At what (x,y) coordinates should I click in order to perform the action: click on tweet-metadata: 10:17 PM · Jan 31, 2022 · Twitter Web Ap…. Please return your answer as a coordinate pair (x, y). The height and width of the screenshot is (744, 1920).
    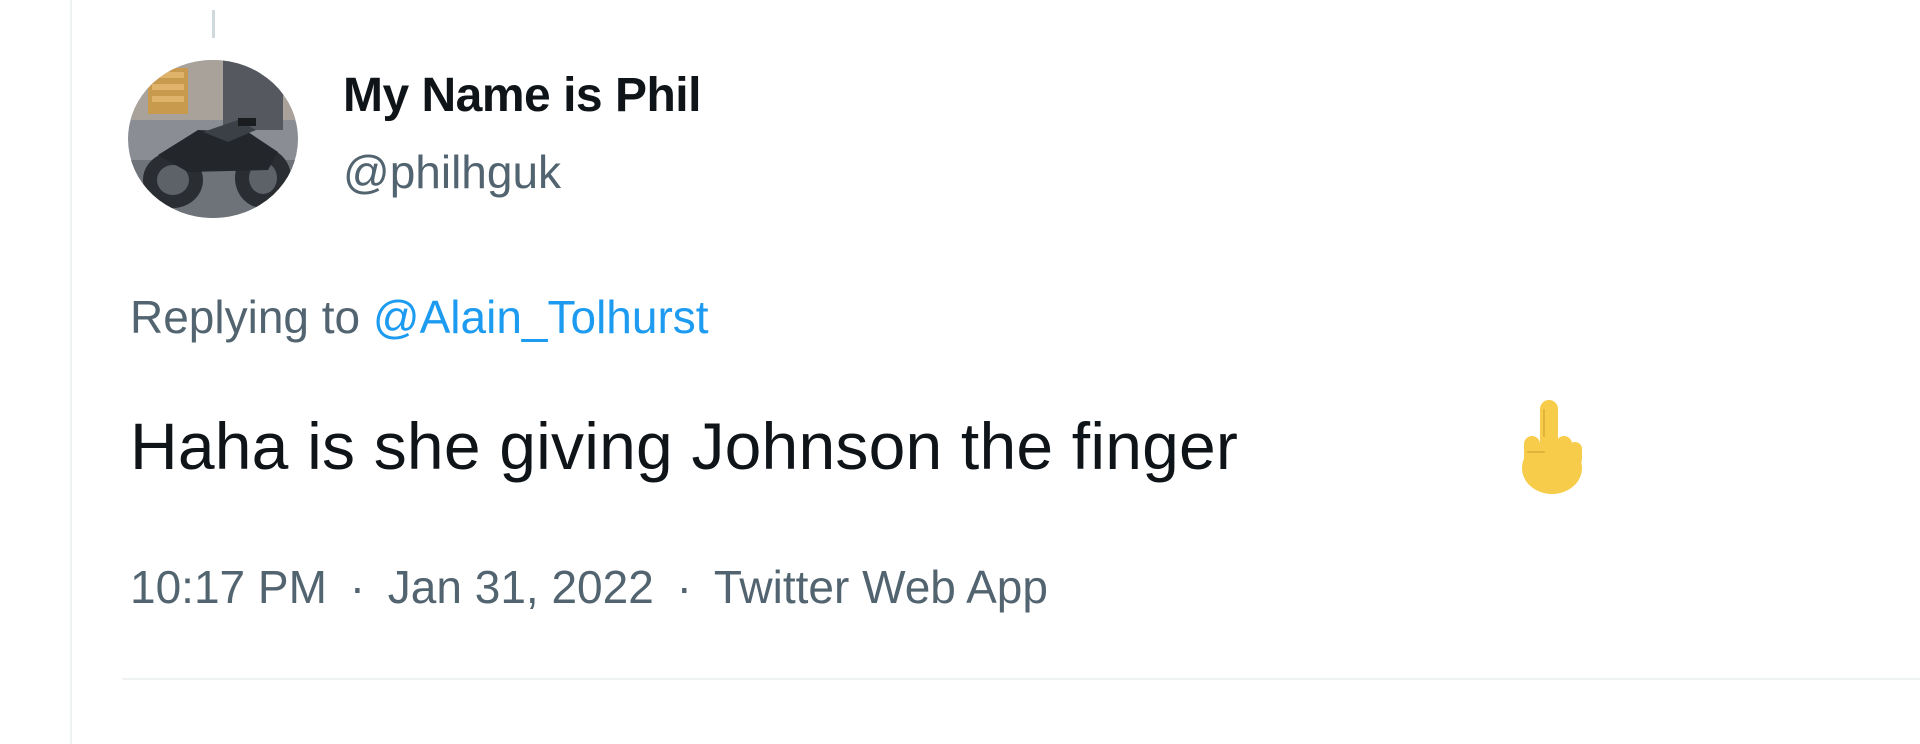
    Looking at the image, I should click on (589, 587).